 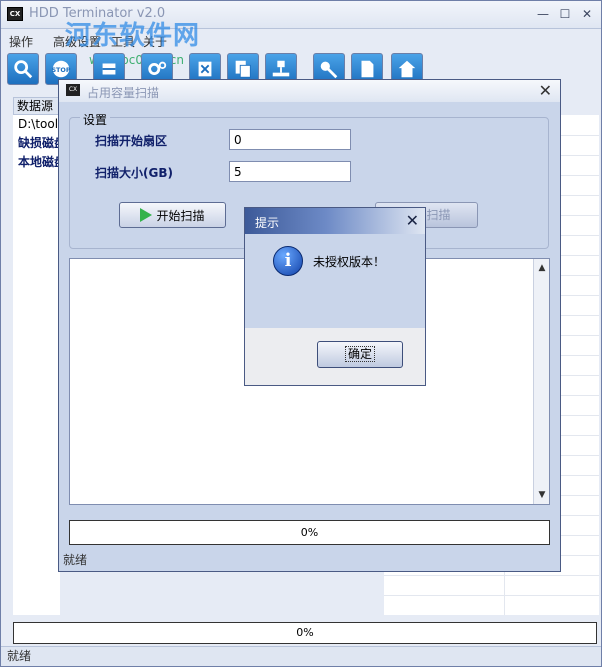 What do you see at coordinates (109, 69) in the screenshot?
I see `erase-icon` at bounding box center [109, 69].